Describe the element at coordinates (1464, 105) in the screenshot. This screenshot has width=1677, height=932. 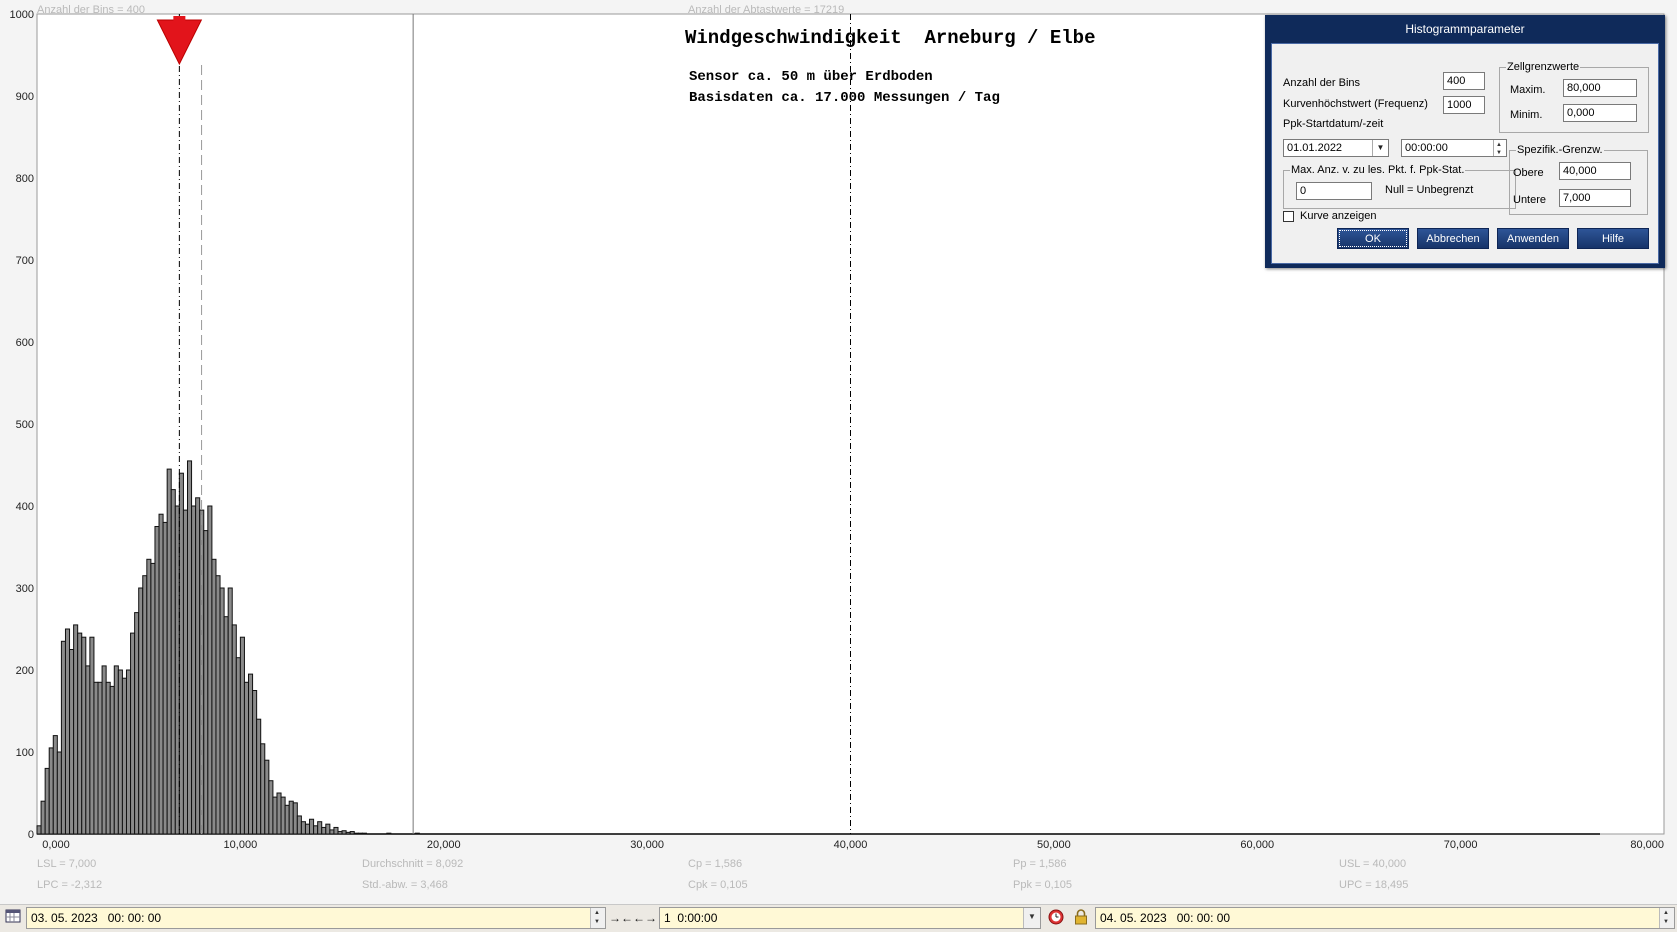
I see `curve-max-input: 1000` at that location.